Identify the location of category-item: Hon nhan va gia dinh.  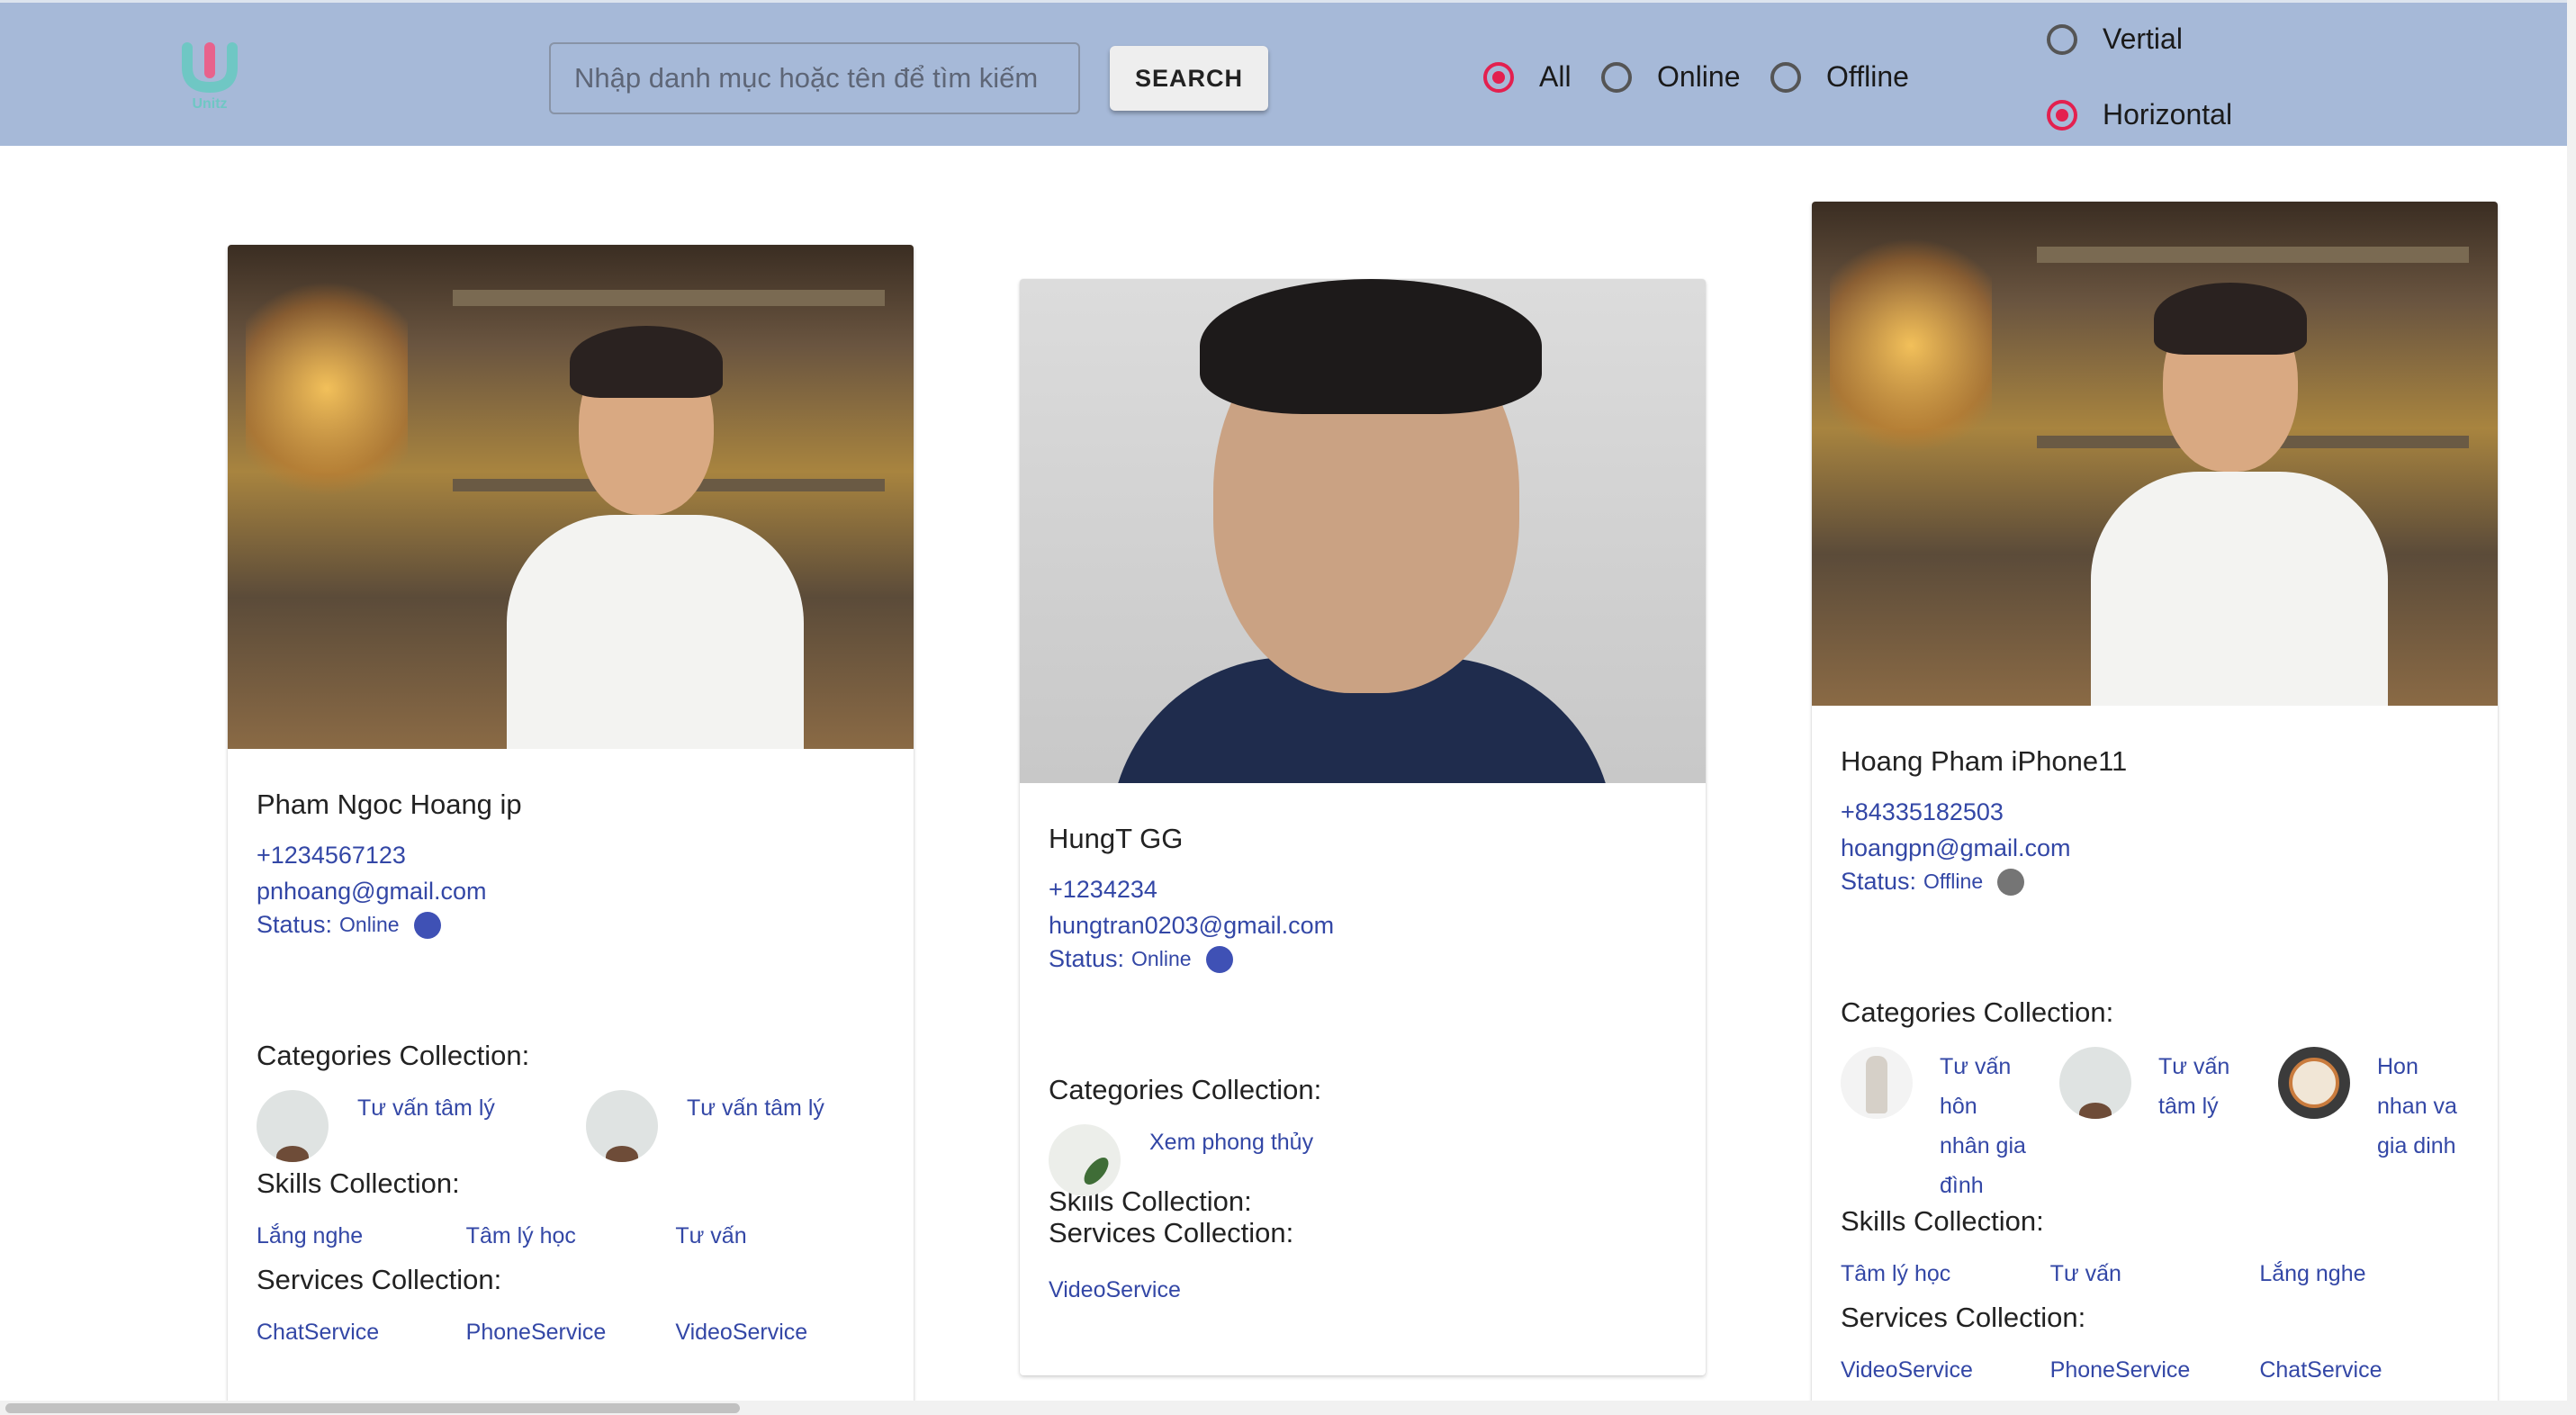
(2367, 1106).